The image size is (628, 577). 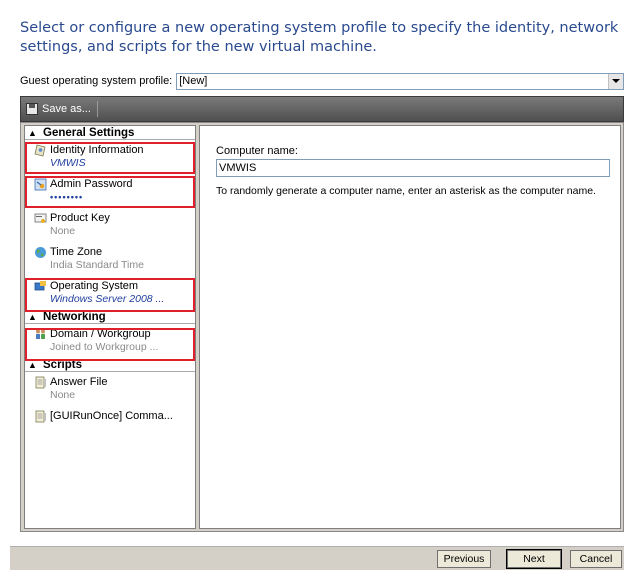 What do you see at coordinates (97, 109) in the screenshot?
I see `toolbar-divider` at bounding box center [97, 109].